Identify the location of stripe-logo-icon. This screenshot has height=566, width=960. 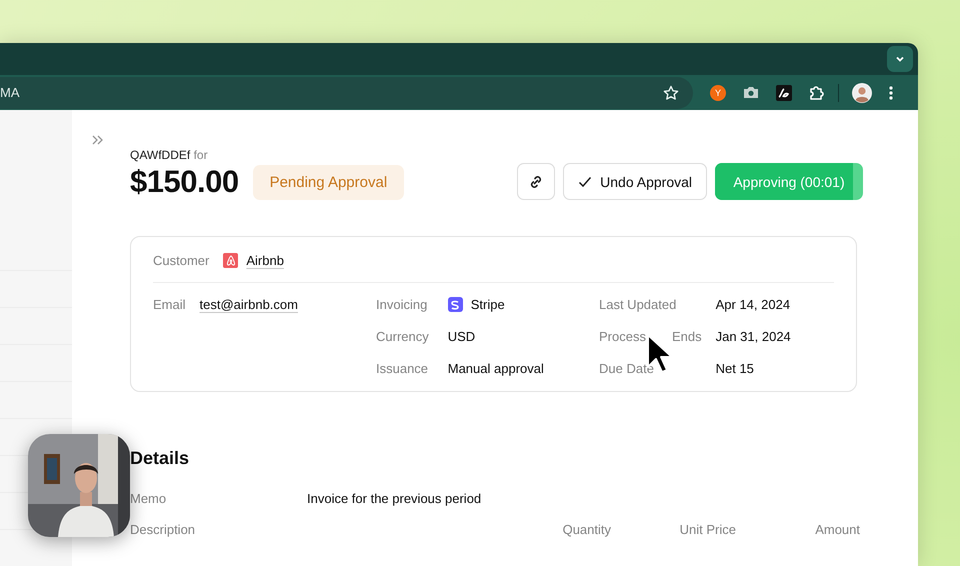
(455, 304).